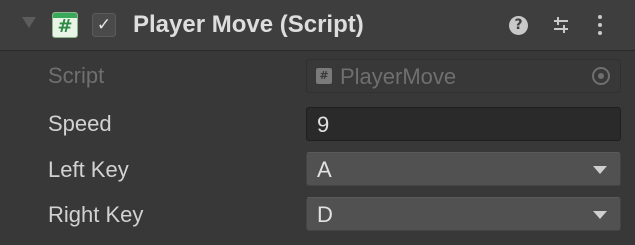  What do you see at coordinates (76, 75) in the screenshot?
I see `script-label: Script` at bounding box center [76, 75].